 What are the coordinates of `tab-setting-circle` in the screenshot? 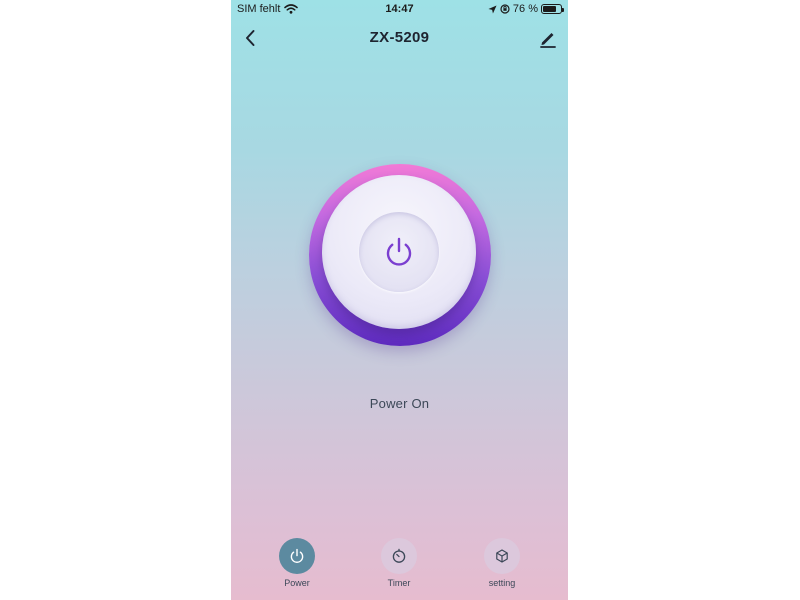 It's located at (502, 556).